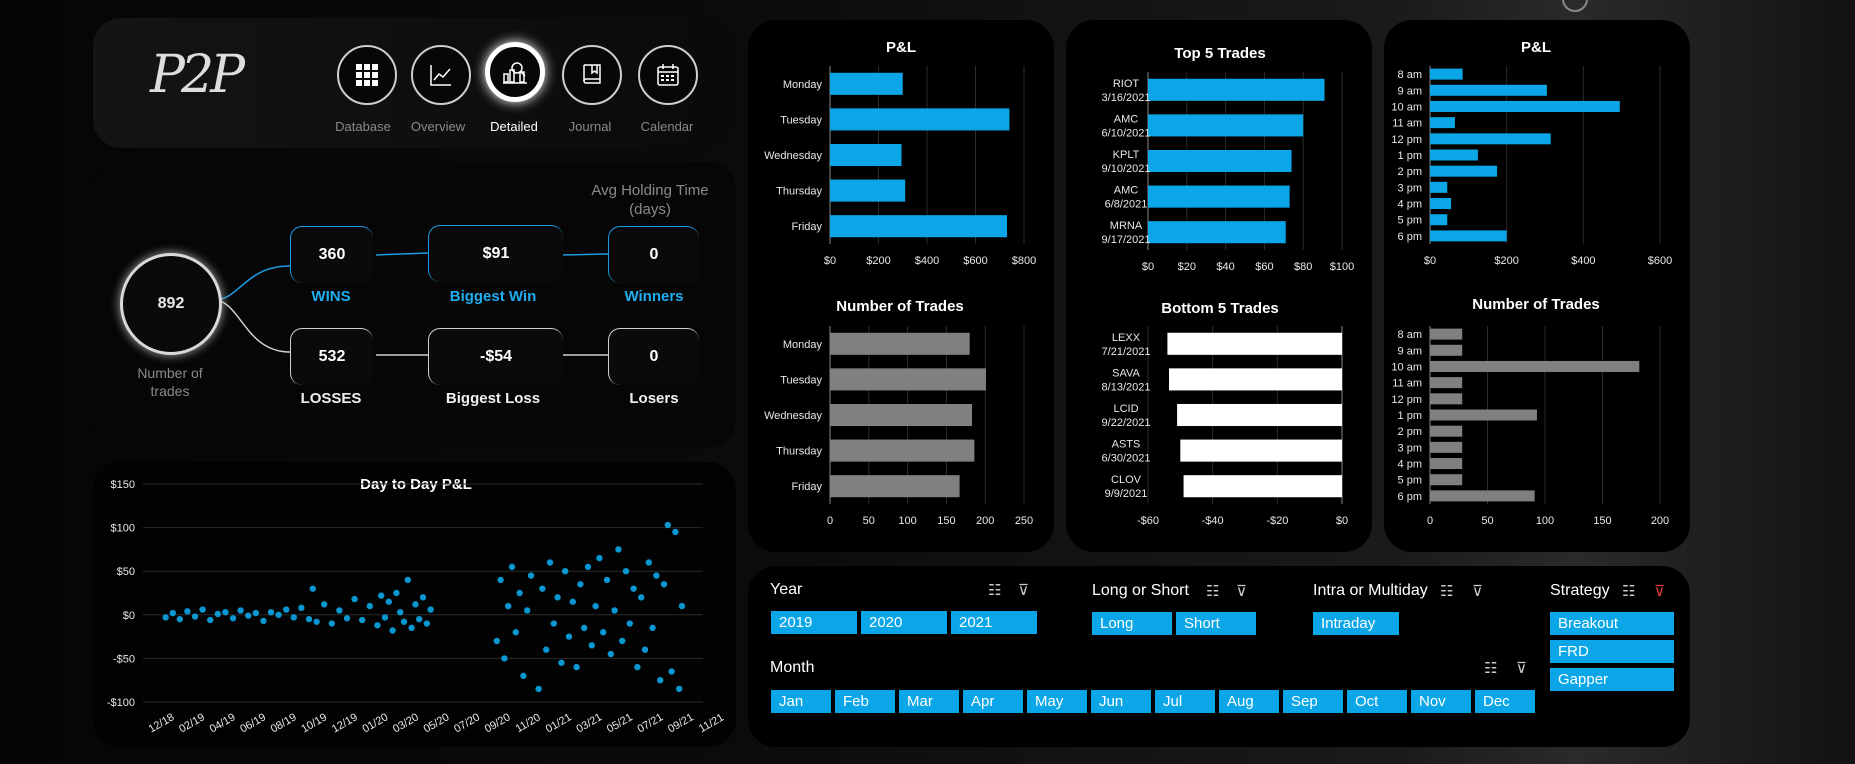 The image size is (1855, 764). What do you see at coordinates (1249, 701) in the screenshot?
I see `month-chip: Aug` at bounding box center [1249, 701].